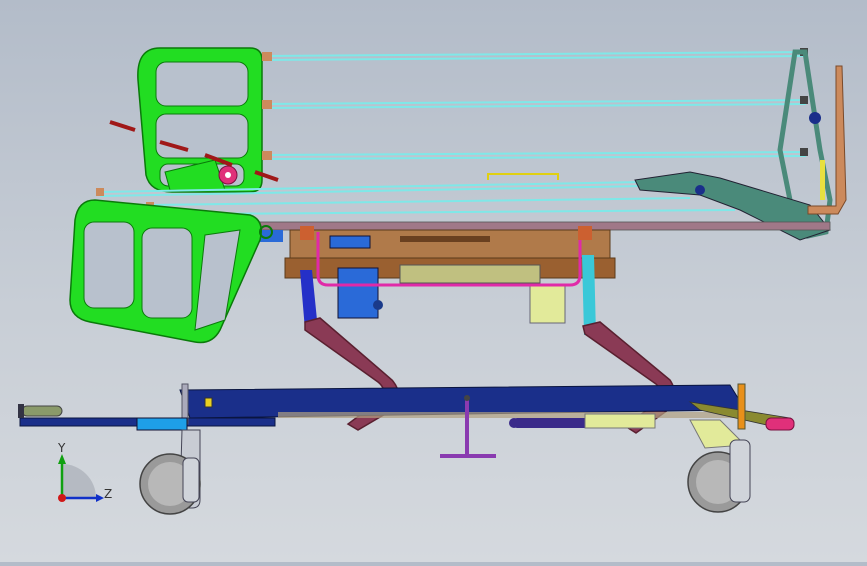 This screenshot has height=566, width=867. I want to click on foot-side-rail, so click(171, 271).